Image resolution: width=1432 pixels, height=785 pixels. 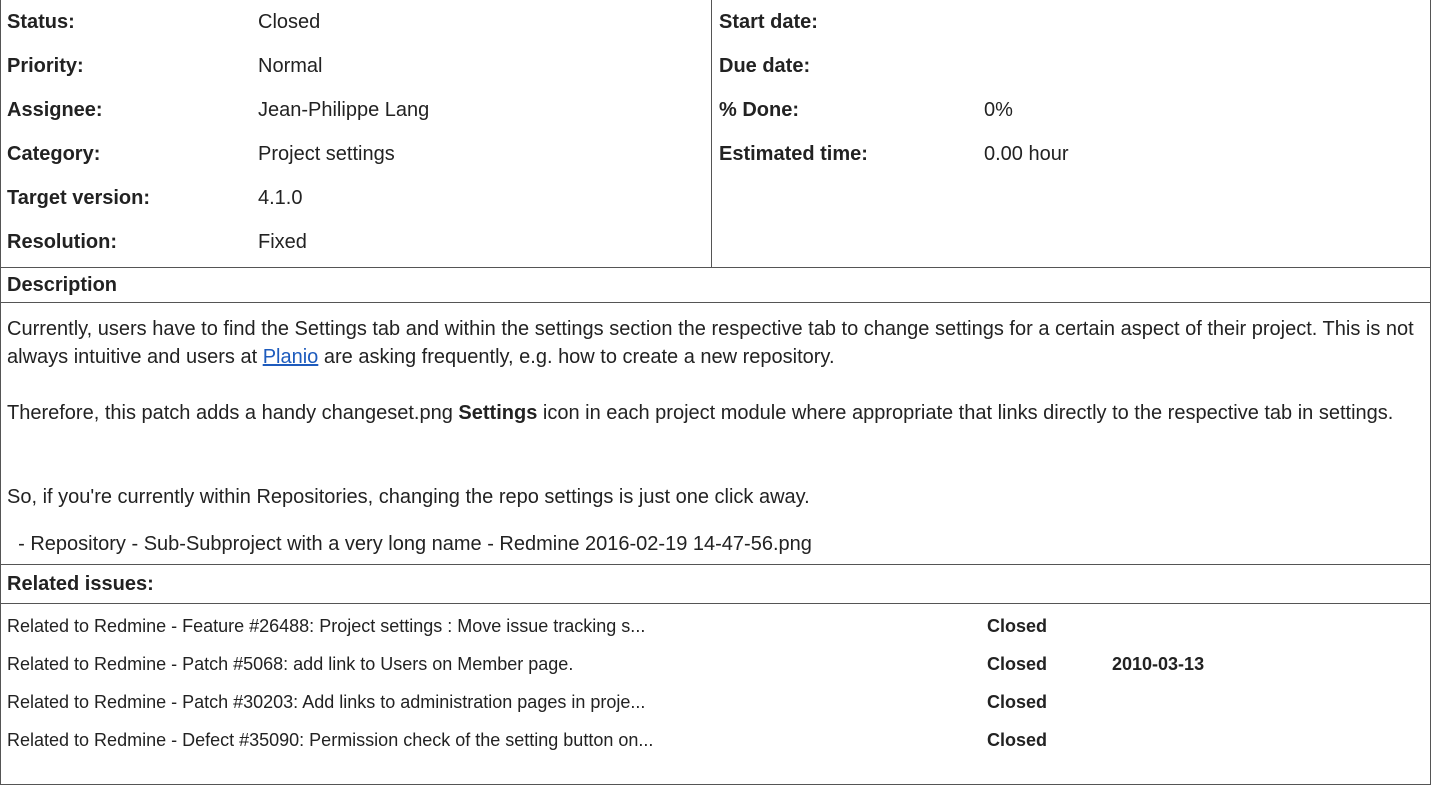 I want to click on settings-emphasis: Settings, so click(x=498, y=413).